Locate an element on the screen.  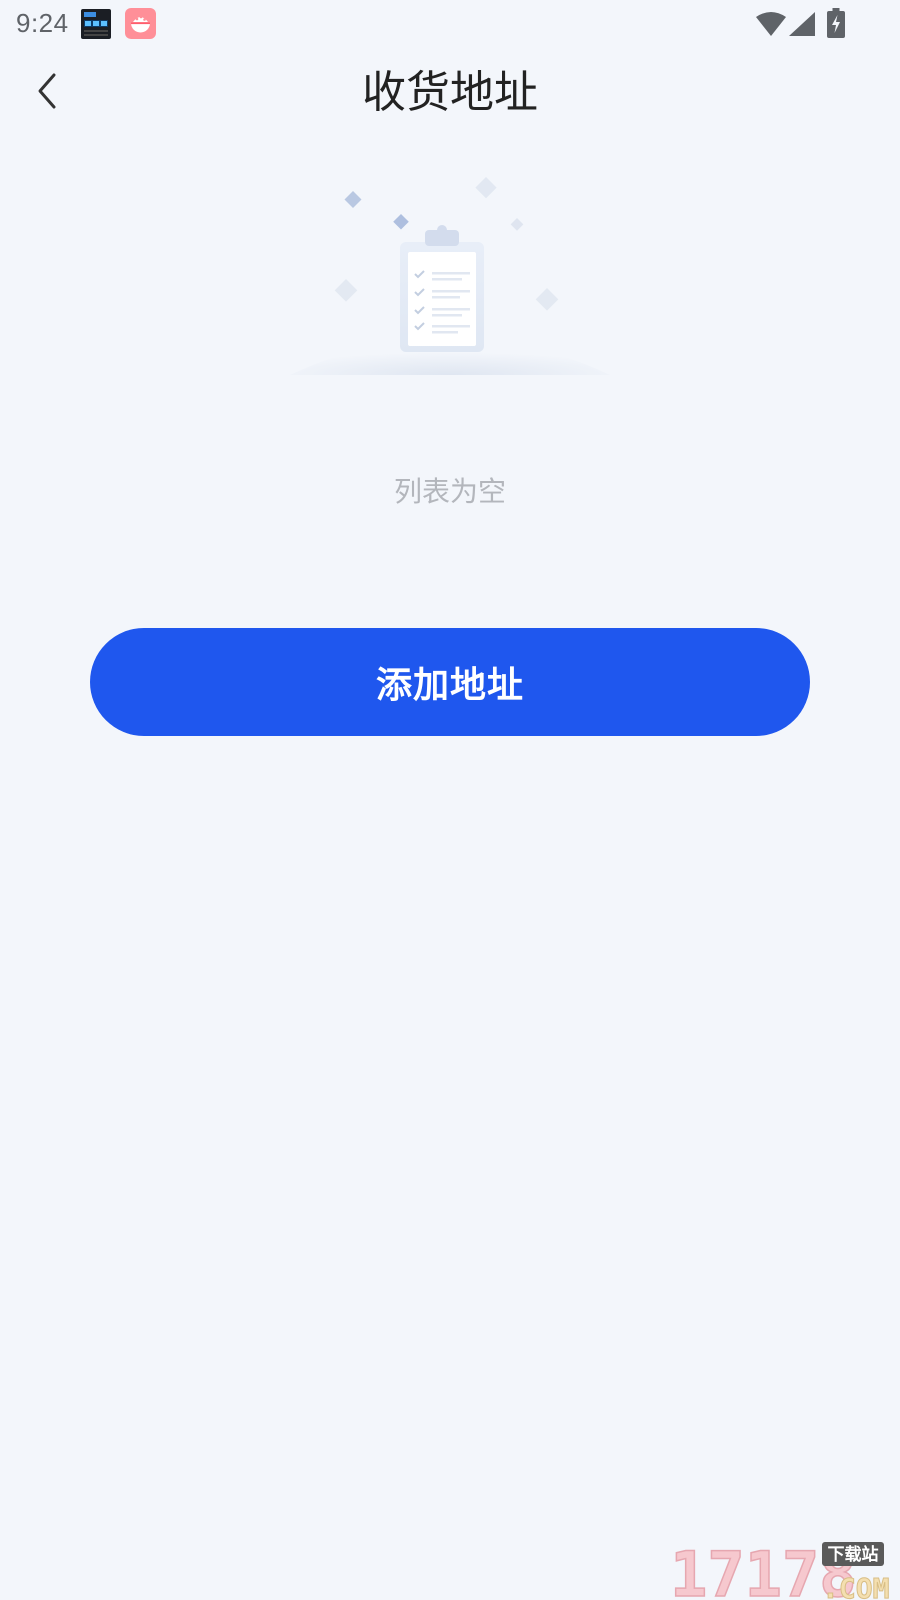
watermark-tag: 下载站 is located at coordinates (853, 1554).